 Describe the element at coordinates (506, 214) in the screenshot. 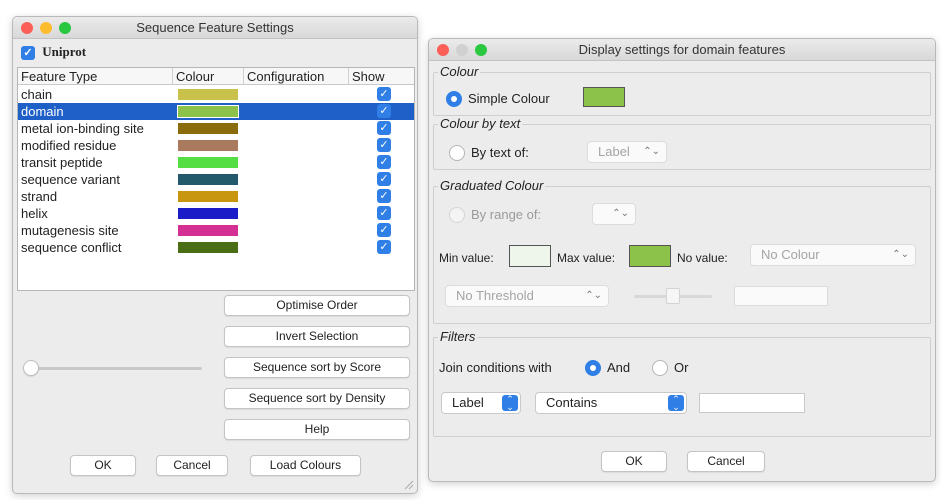

I see `by-range-label: By range of:` at that location.